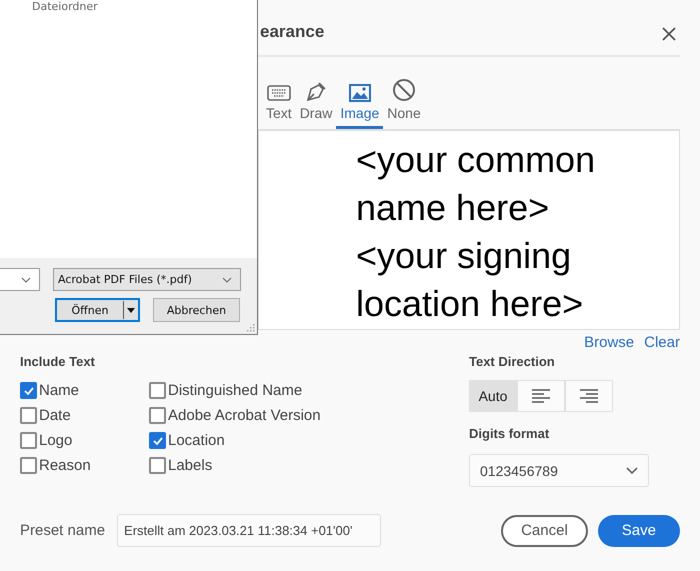 The width and height of the screenshot is (700, 571). What do you see at coordinates (359, 93) in the screenshot?
I see `image-icon` at bounding box center [359, 93].